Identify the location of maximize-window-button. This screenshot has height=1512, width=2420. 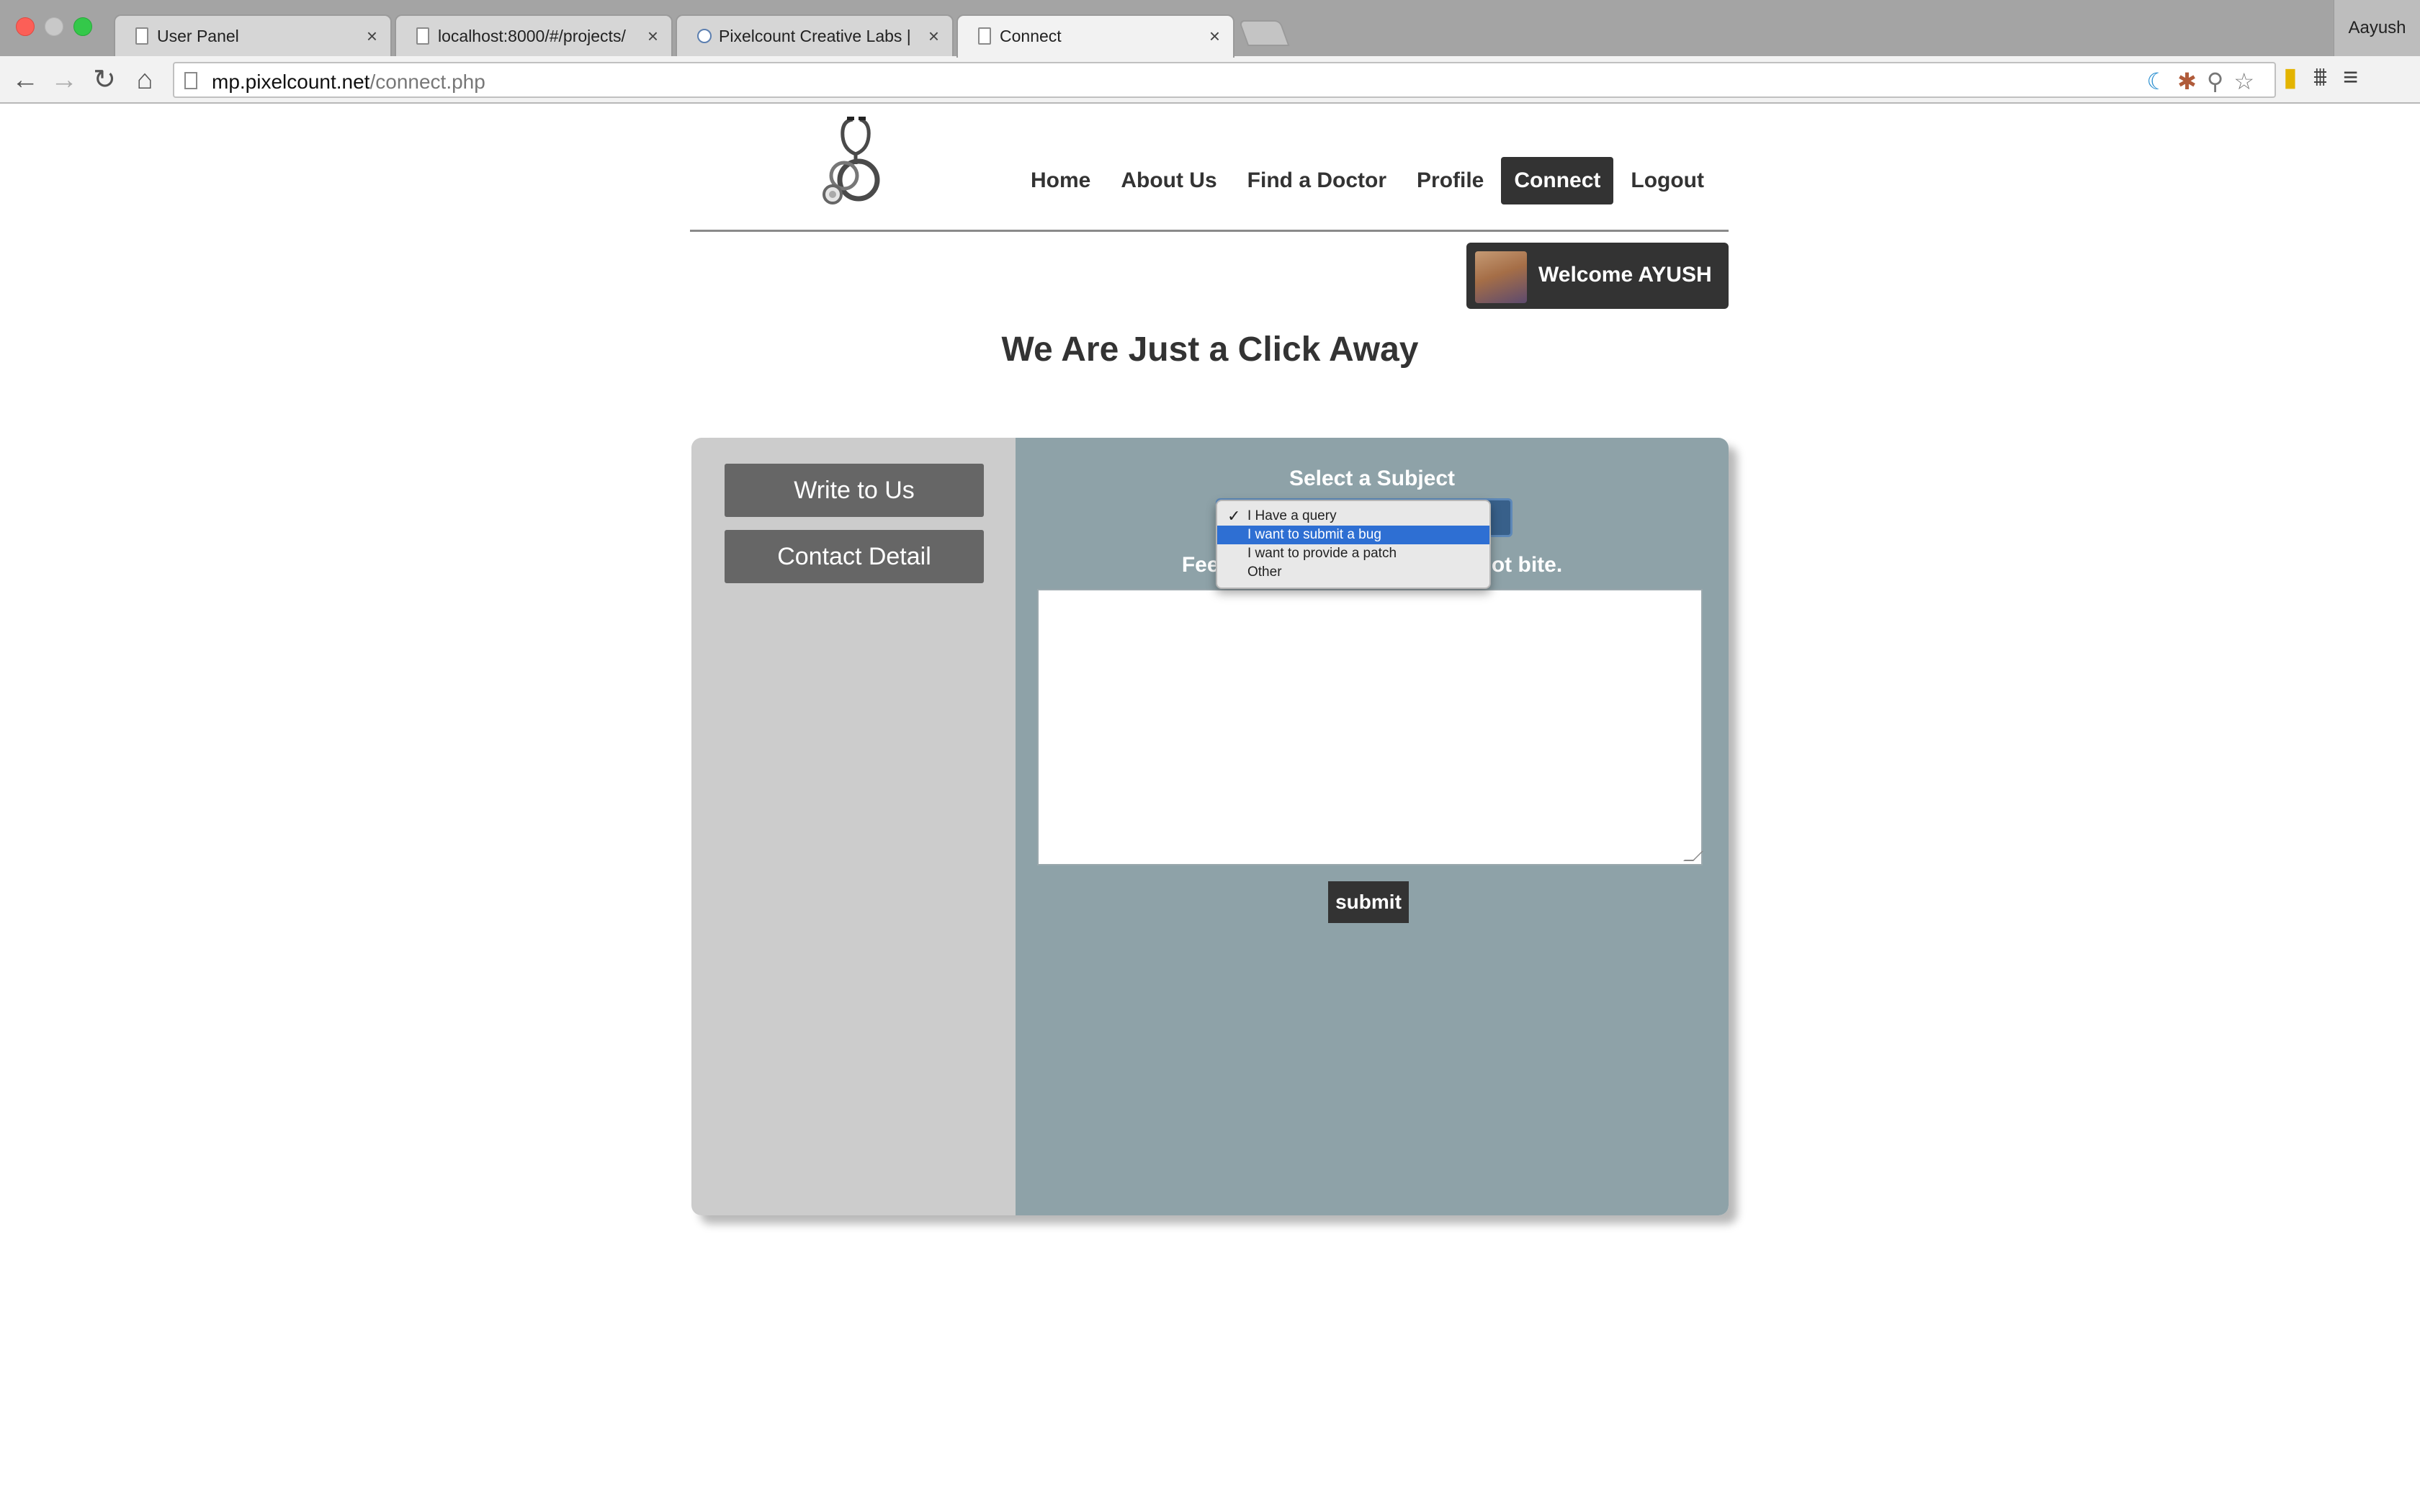
(82, 26).